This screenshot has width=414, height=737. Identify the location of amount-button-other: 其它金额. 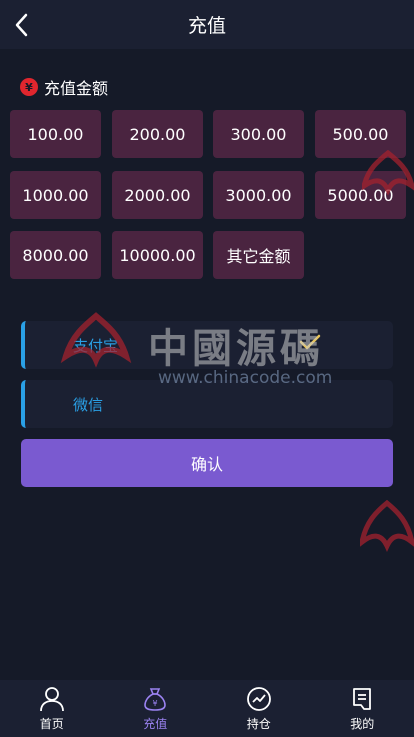
(258, 255).